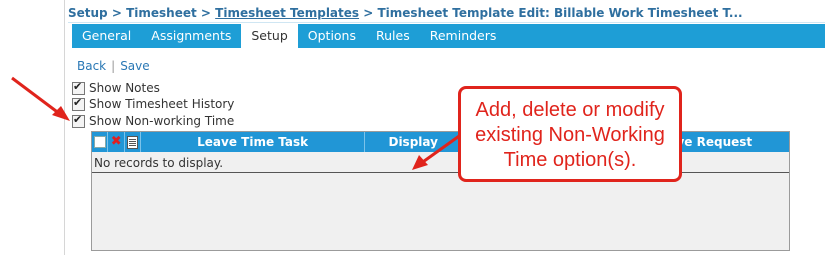  What do you see at coordinates (446, 22) in the screenshot?
I see `breadcrumb-underline` at bounding box center [446, 22].